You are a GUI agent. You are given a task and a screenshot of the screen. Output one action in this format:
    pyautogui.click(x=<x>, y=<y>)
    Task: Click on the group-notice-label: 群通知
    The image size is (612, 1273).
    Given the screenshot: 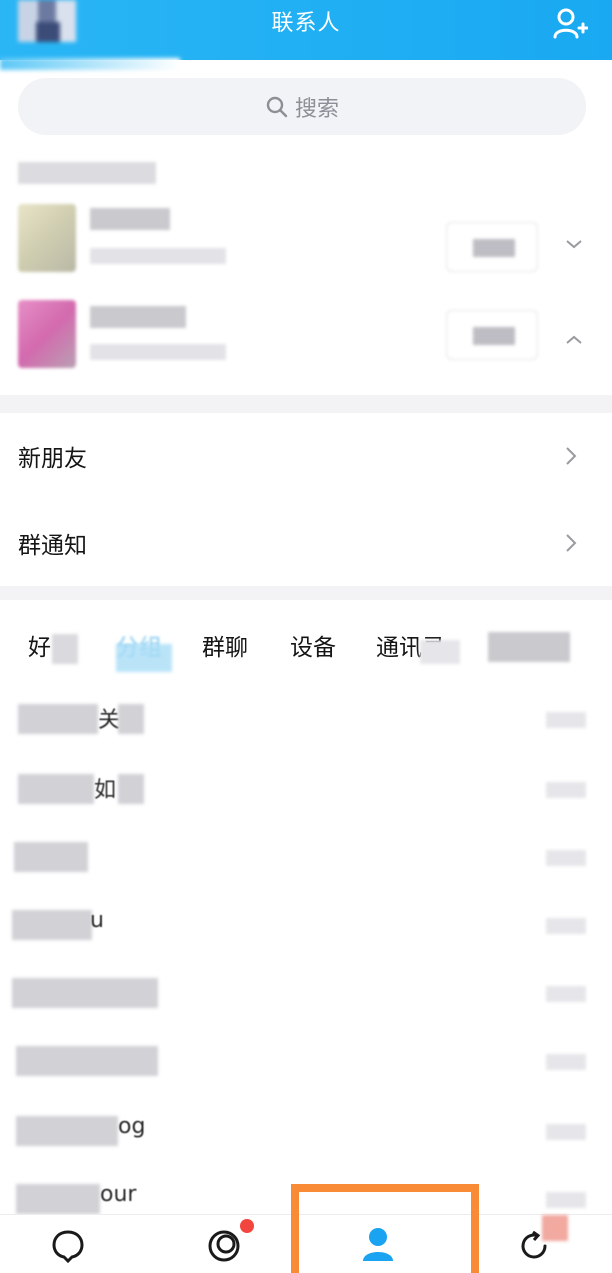 What is the action you would take?
    pyautogui.click(x=52, y=546)
    